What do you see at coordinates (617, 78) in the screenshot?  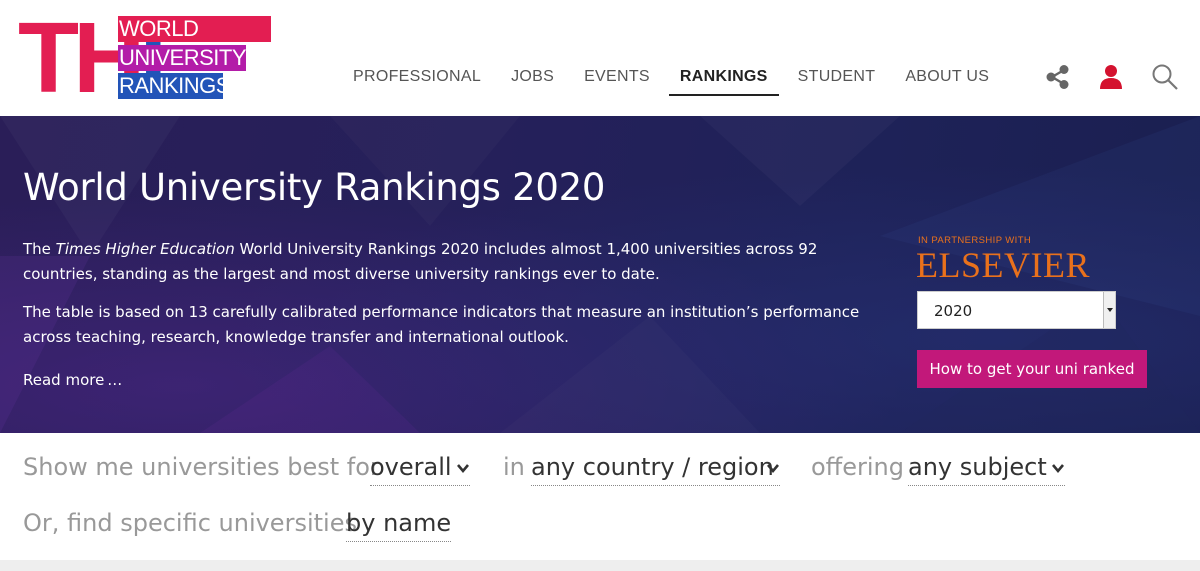 I see `nav-events: EVENTS` at bounding box center [617, 78].